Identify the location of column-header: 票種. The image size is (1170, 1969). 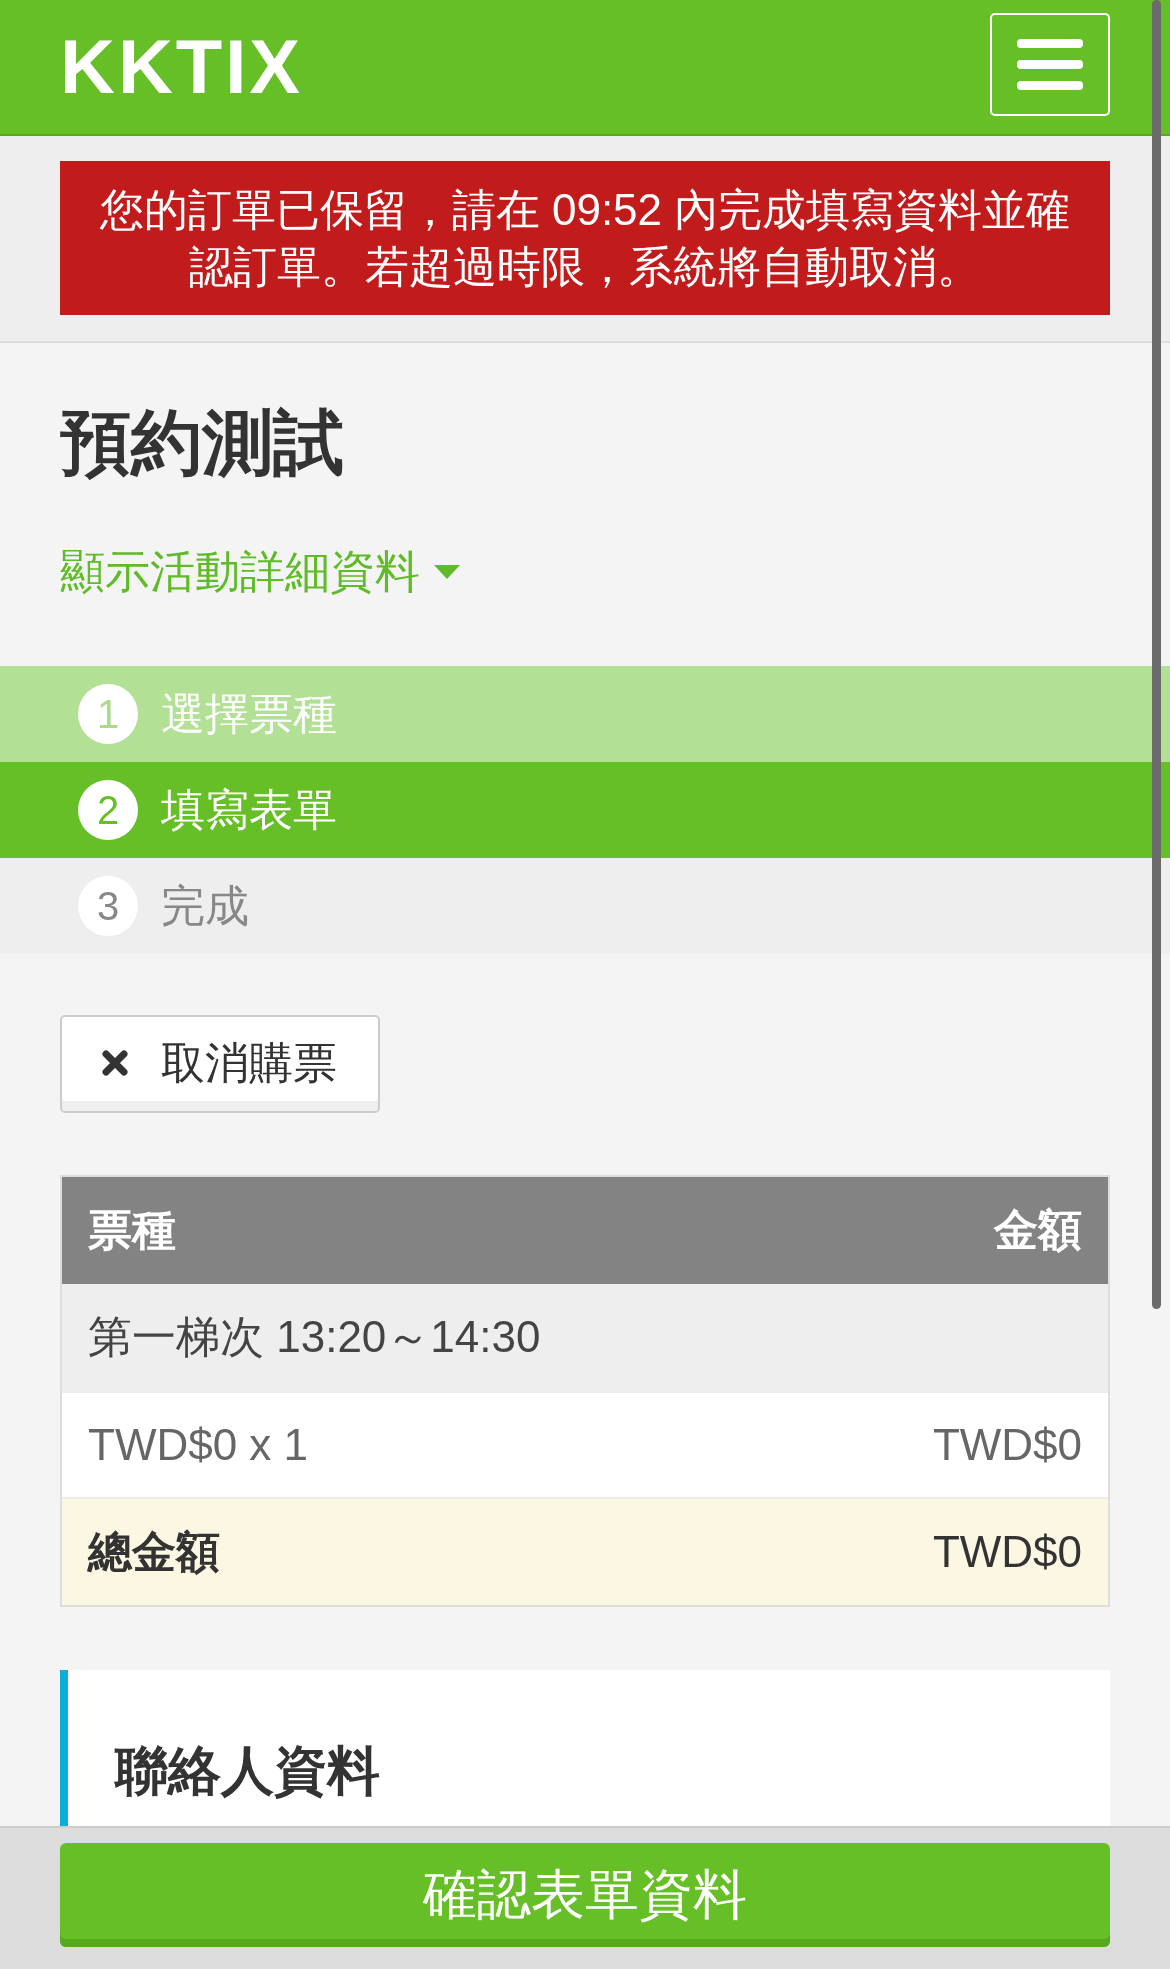
(132, 1230).